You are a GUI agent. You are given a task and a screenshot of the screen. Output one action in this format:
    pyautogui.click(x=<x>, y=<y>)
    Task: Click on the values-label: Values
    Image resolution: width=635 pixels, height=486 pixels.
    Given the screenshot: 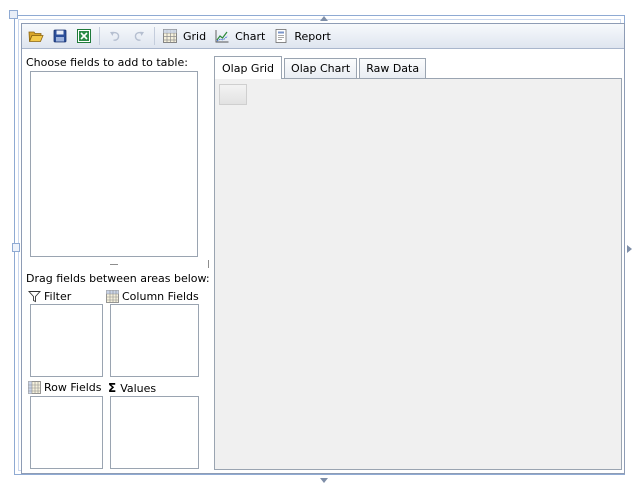 What is the action you would take?
    pyautogui.click(x=138, y=388)
    